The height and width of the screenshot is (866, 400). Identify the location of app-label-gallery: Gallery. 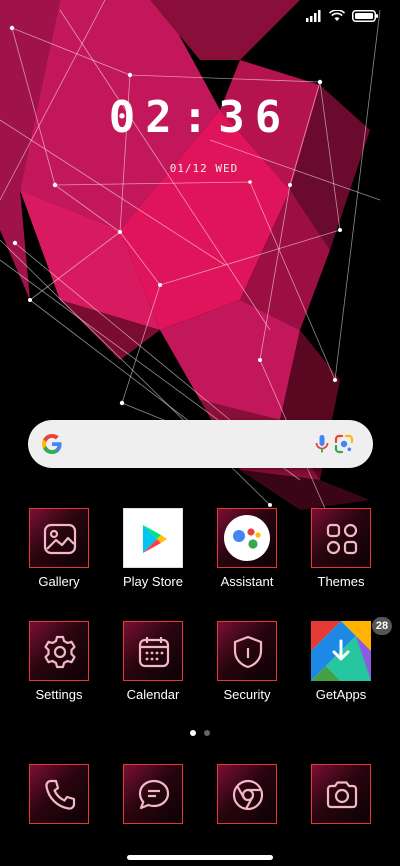
(59, 581).